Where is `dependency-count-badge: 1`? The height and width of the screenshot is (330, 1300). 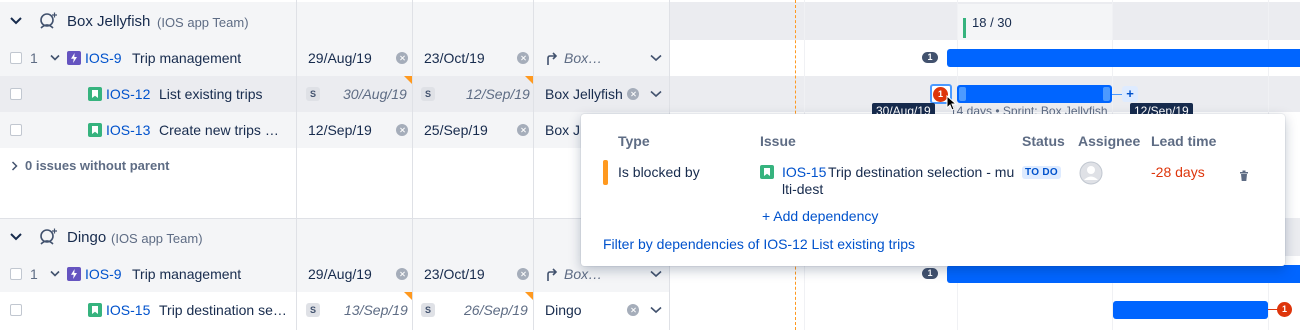
dependency-count-badge: 1 is located at coordinates (1284, 309).